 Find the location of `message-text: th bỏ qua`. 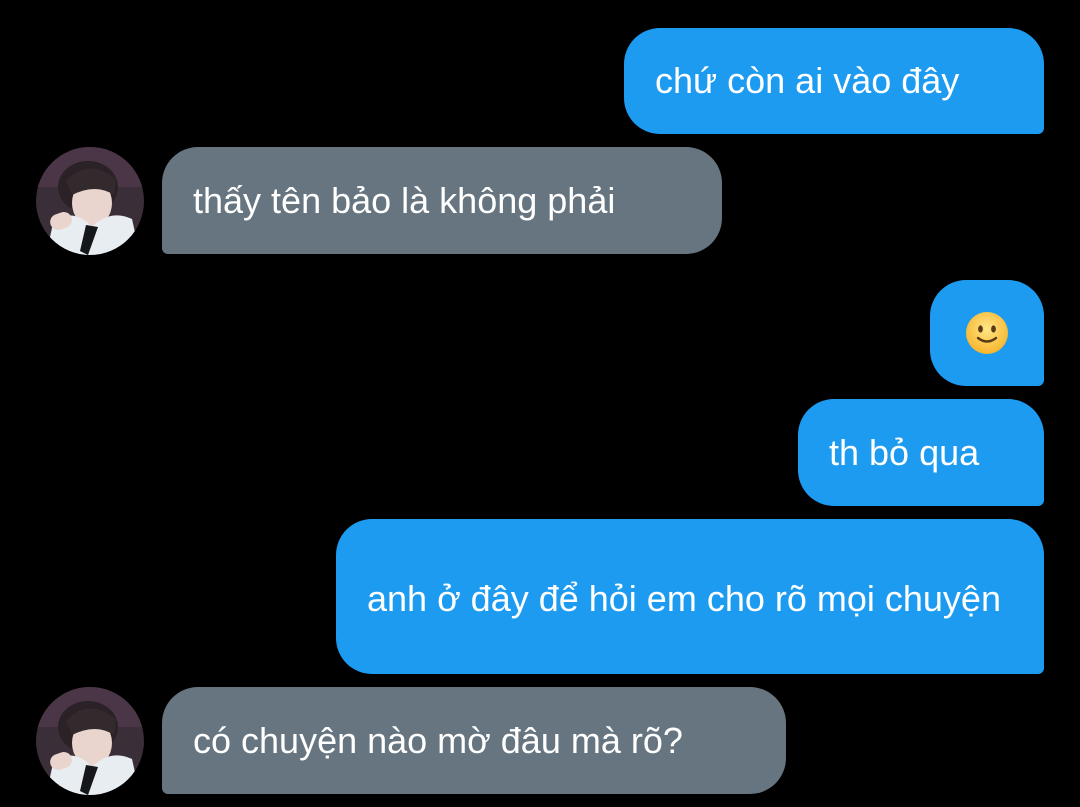

message-text: th bỏ qua is located at coordinates (904, 452).